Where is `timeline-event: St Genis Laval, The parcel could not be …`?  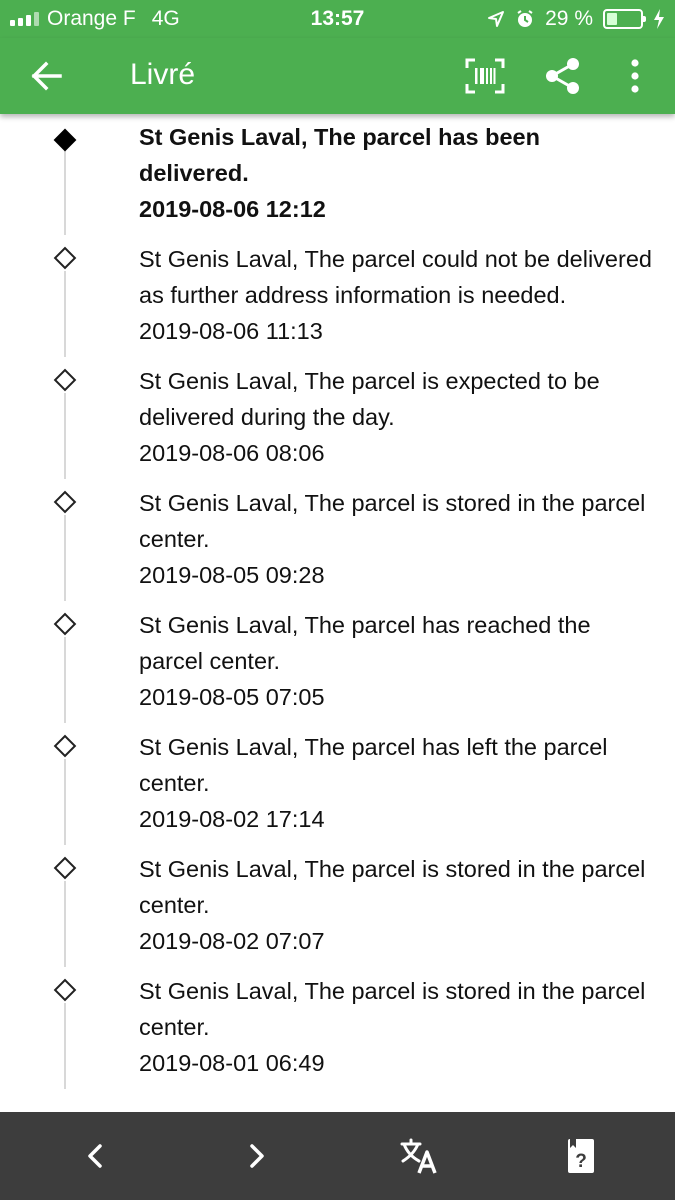 timeline-event: St Genis Laval, The parcel could not be … is located at coordinates (337, 299).